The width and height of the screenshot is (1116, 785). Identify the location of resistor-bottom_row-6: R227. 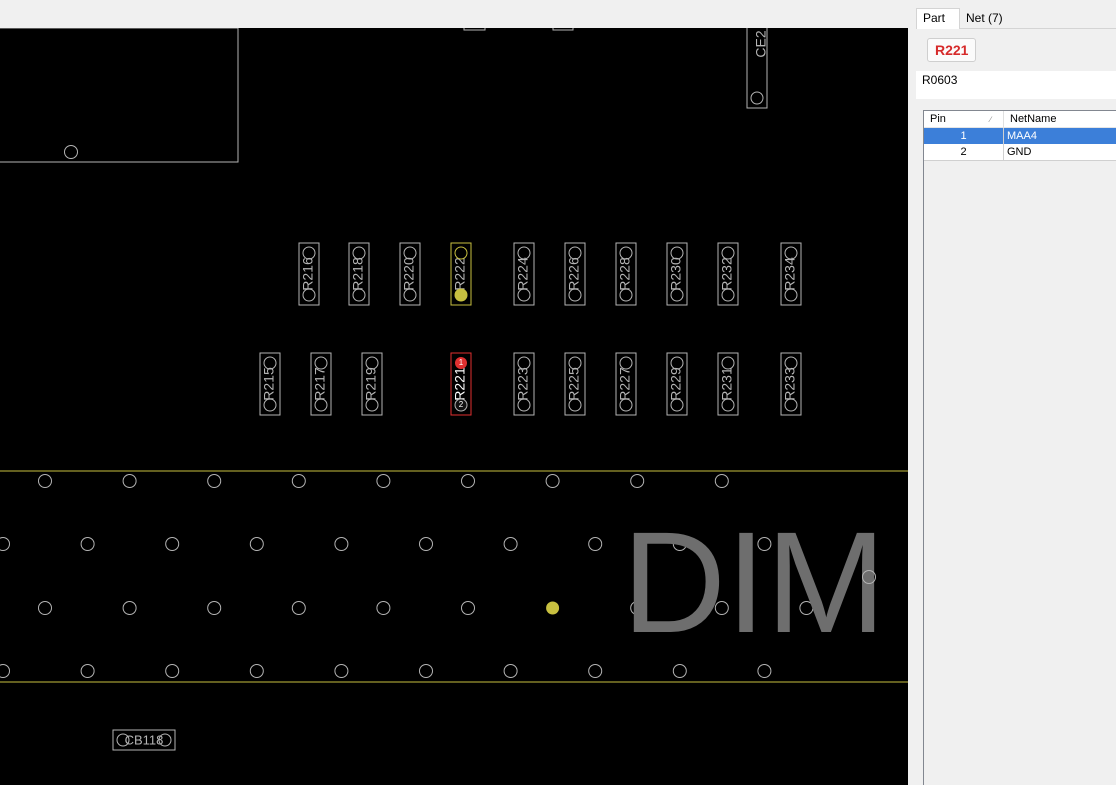
(626, 384).